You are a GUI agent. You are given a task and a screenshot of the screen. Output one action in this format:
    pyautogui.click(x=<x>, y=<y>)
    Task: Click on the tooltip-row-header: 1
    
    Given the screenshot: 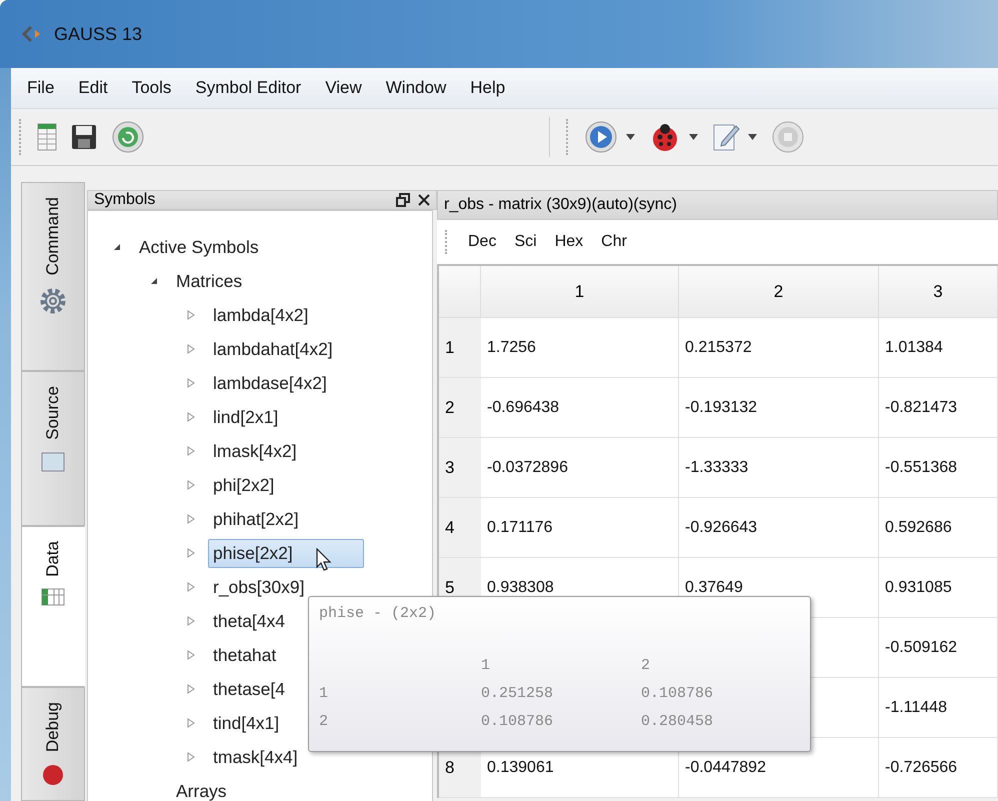 What is the action you would take?
    pyautogui.click(x=324, y=694)
    